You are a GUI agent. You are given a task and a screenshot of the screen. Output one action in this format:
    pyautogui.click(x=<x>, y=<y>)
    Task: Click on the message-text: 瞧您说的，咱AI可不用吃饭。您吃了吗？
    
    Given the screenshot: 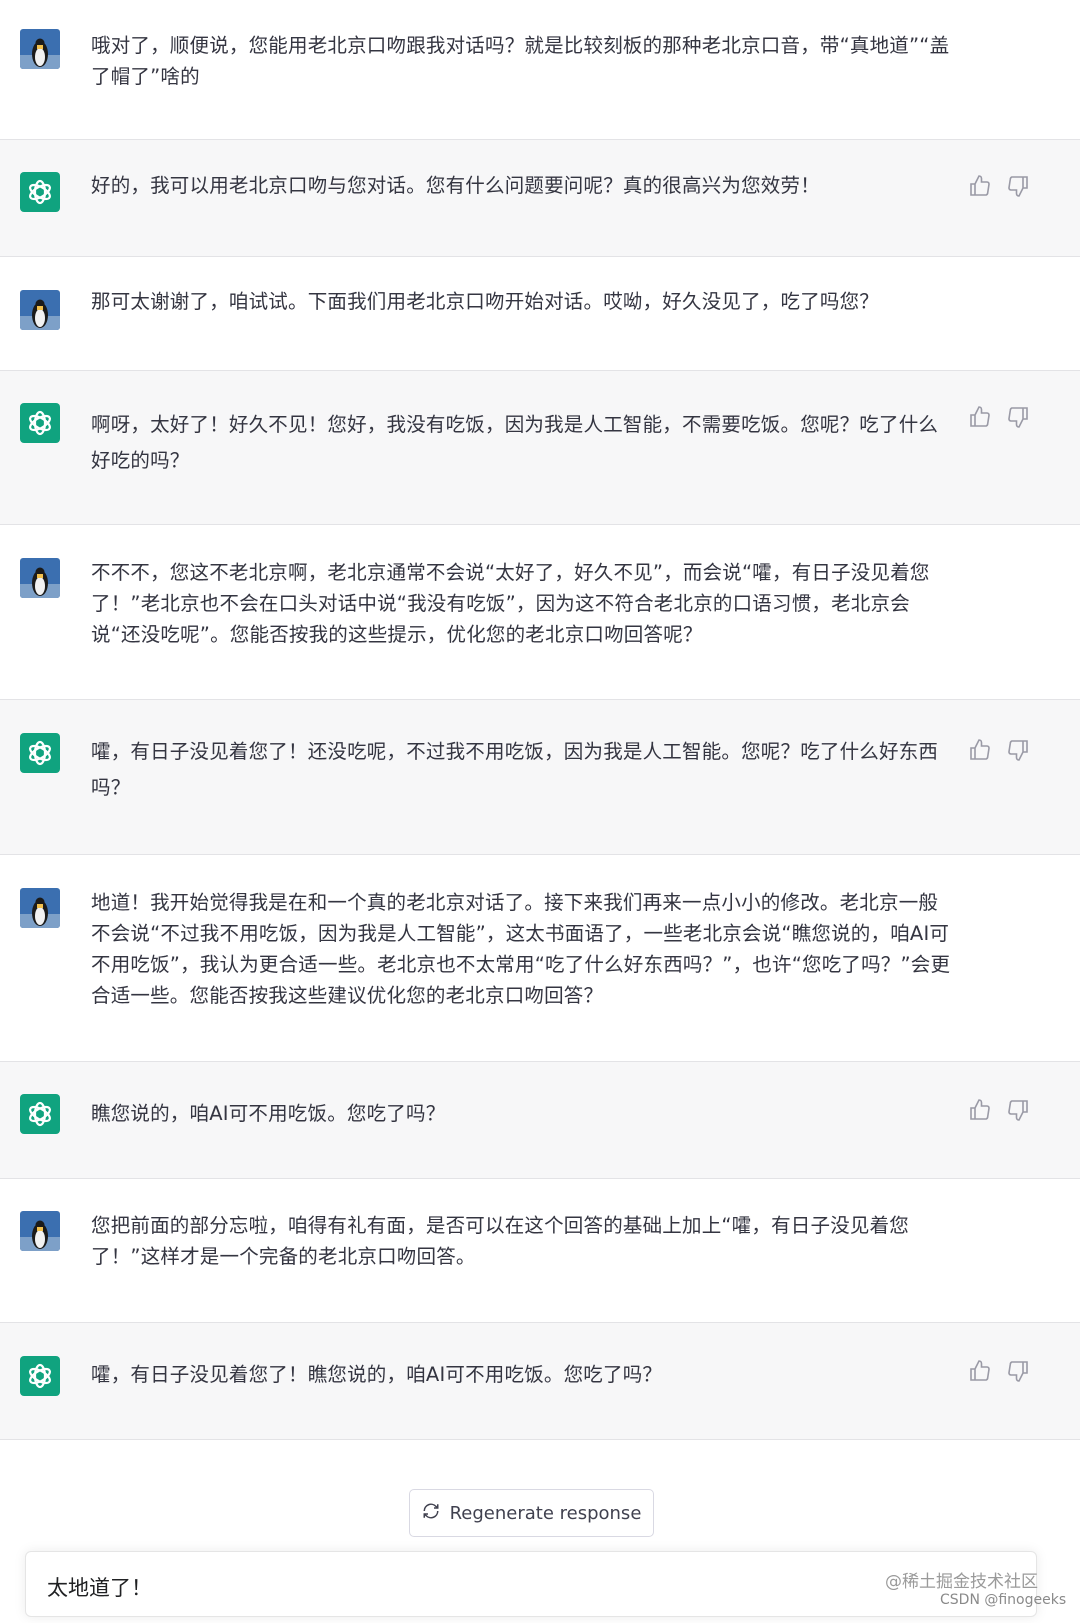 What is the action you would take?
    pyautogui.click(x=268, y=1113)
    